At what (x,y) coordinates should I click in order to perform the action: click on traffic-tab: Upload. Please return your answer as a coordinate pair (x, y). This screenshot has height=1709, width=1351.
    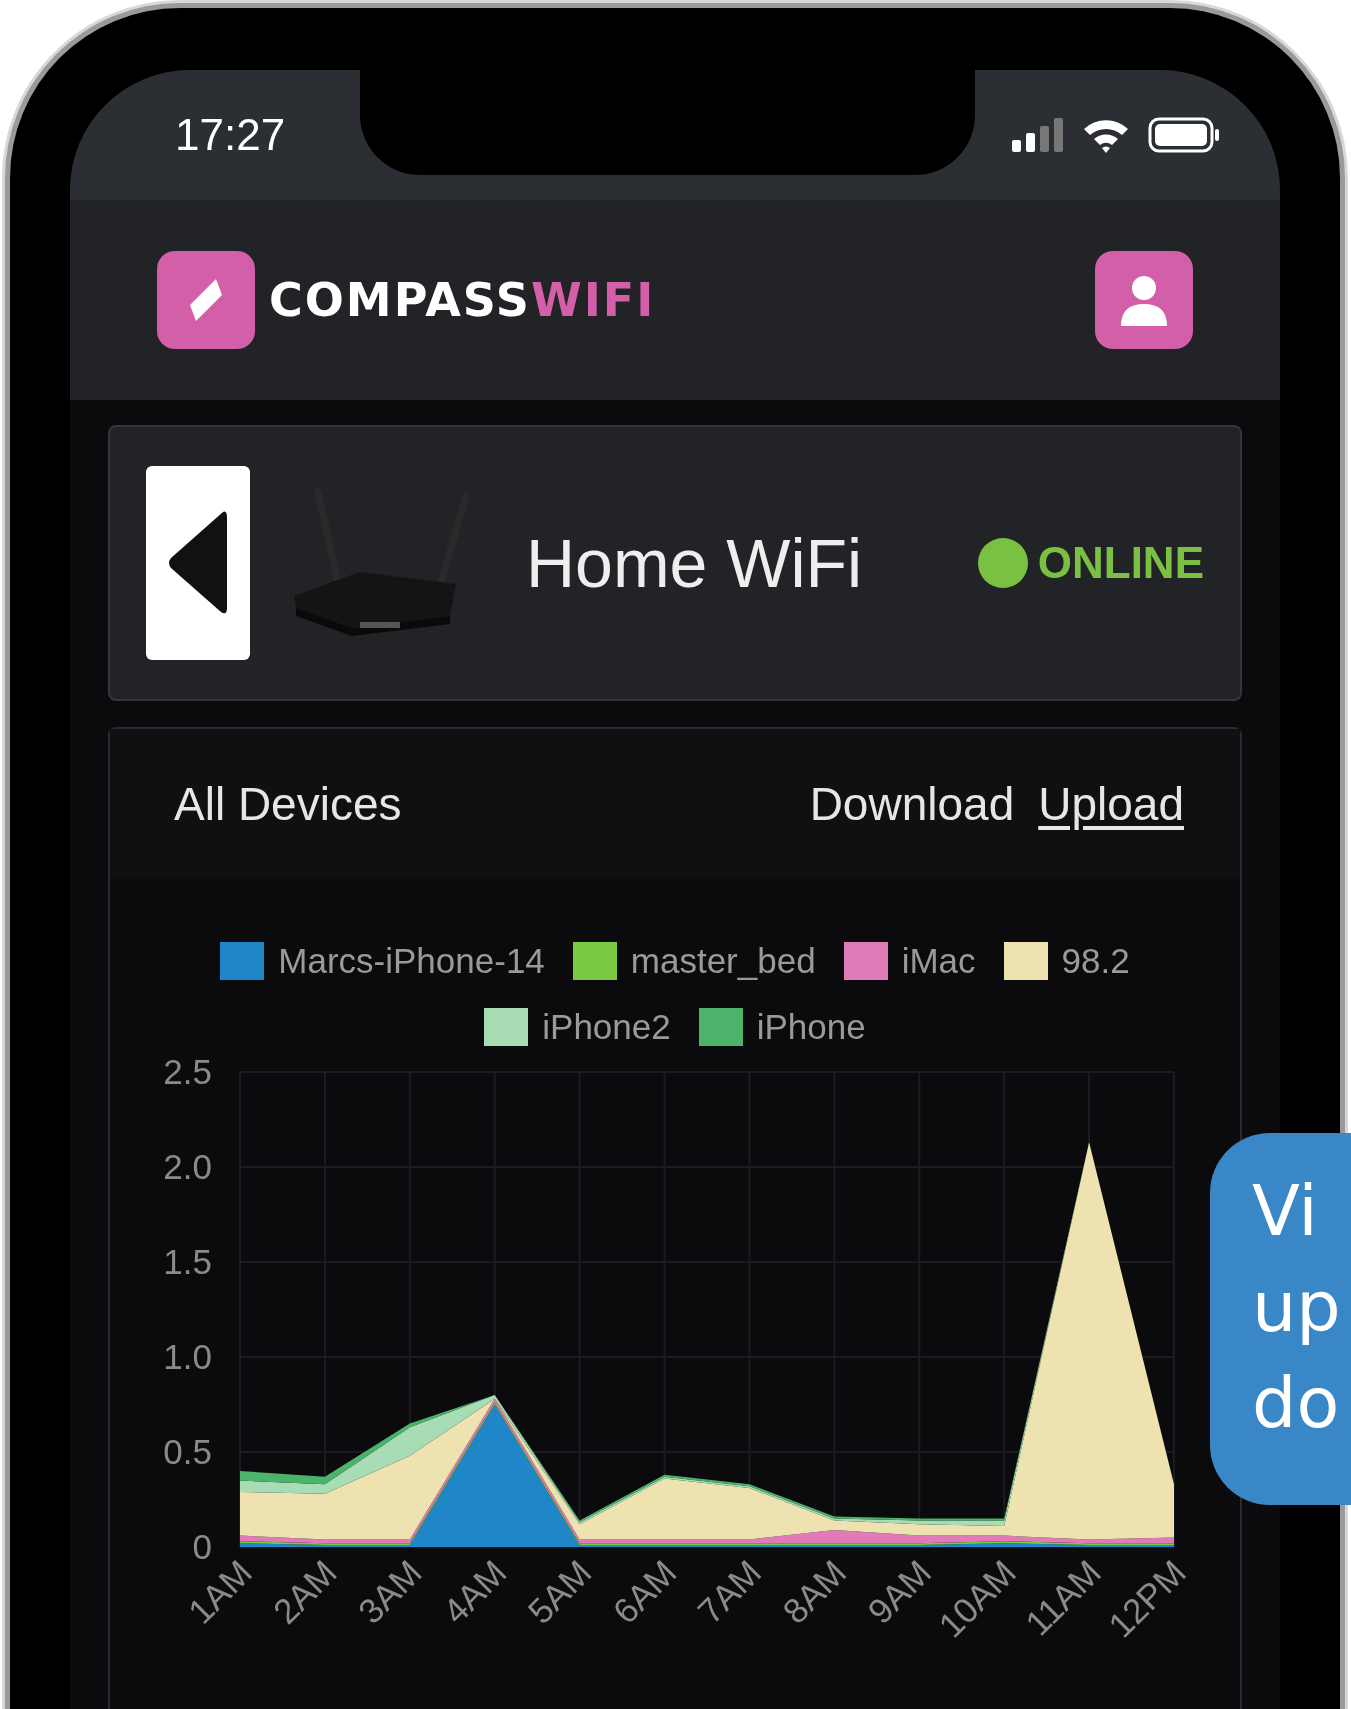
    Looking at the image, I should click on (1111, 804).